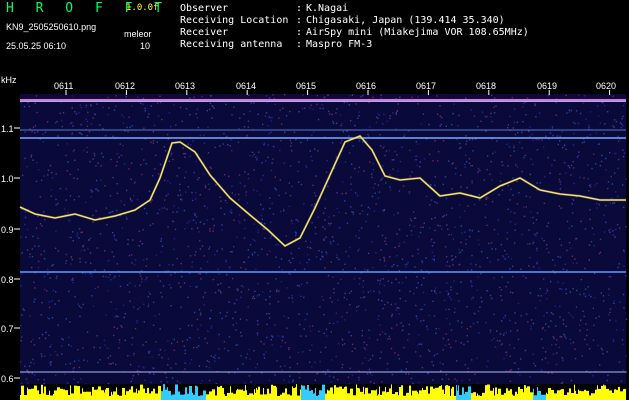  I want to click on receiver-colon: :, so click(299, 32).